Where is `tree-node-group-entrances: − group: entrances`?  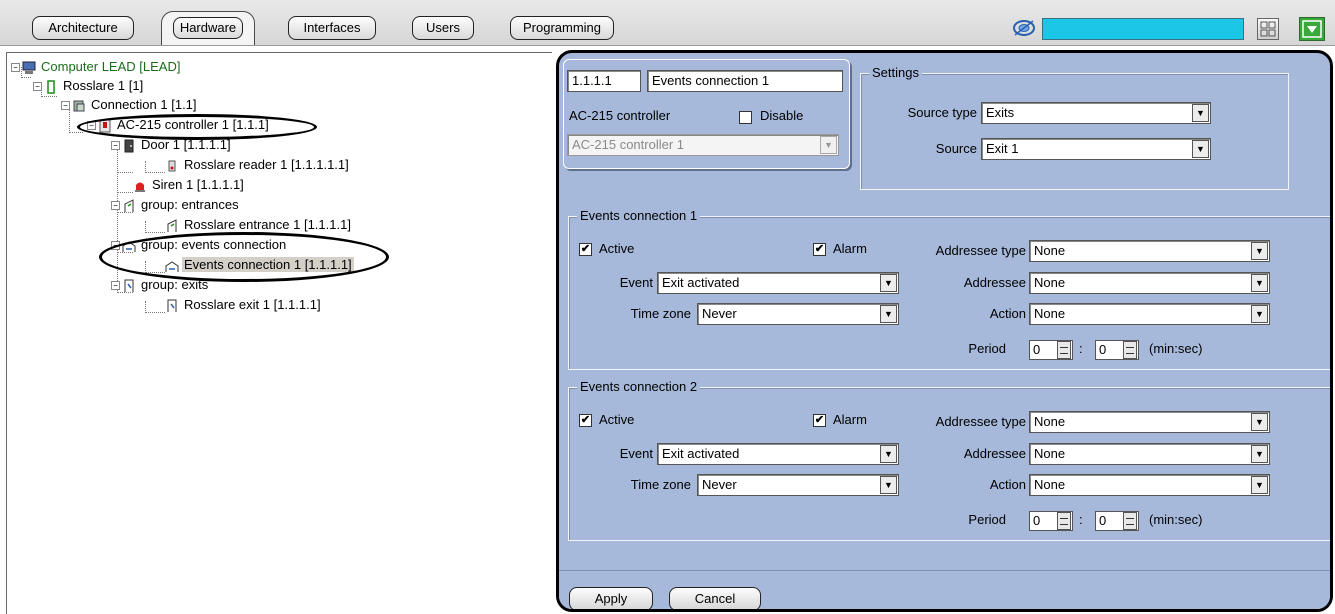
tree-node-group-entrances: − group: entrances is located at coordinates (176, 205).